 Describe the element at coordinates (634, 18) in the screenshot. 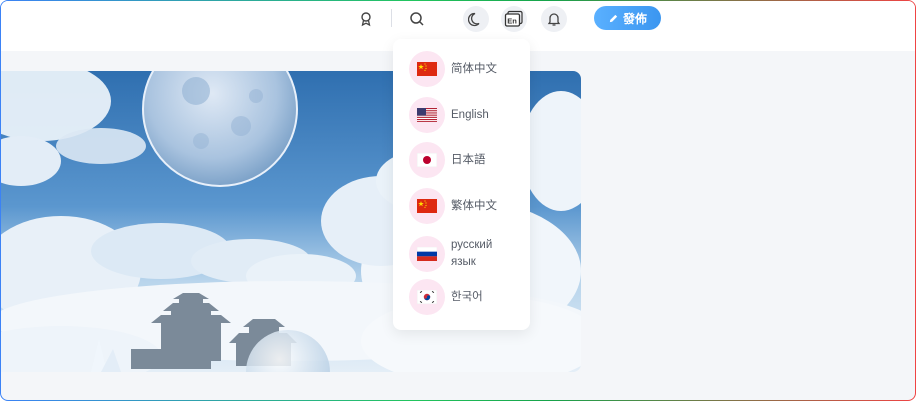

I see `publish-label: 發佈` at that location.